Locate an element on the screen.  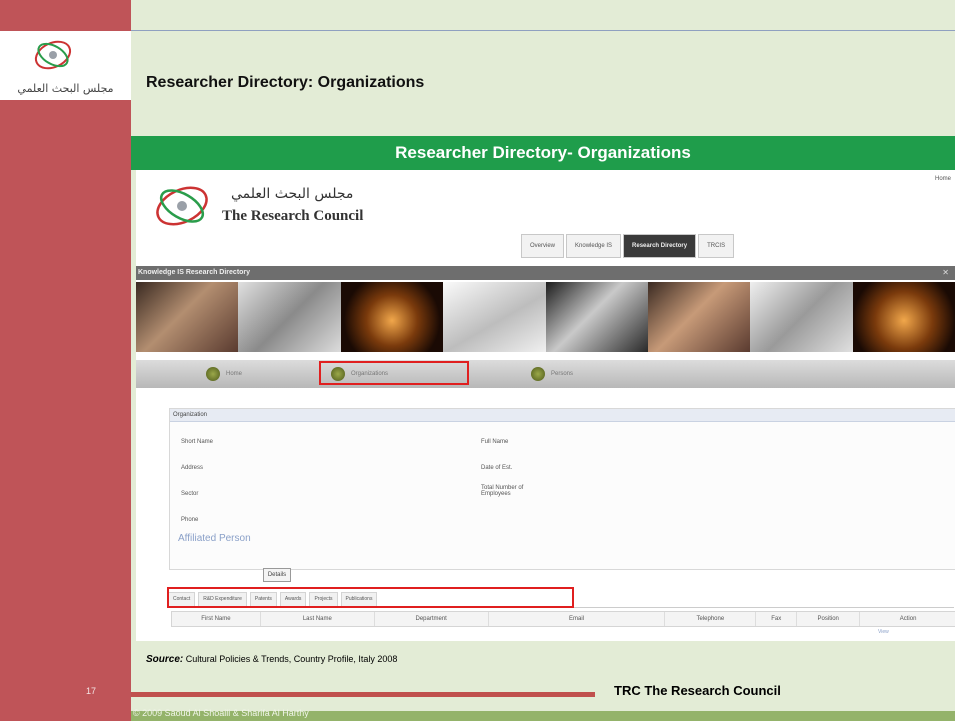
trc-logo: مجلس البحث العلمي is located at coordinates (65, 65).